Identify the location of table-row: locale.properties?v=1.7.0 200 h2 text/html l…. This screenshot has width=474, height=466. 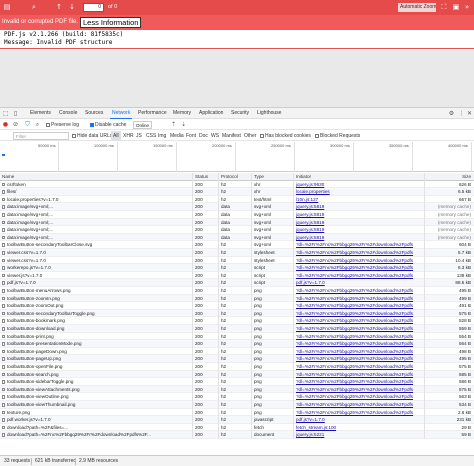
(237, 199).